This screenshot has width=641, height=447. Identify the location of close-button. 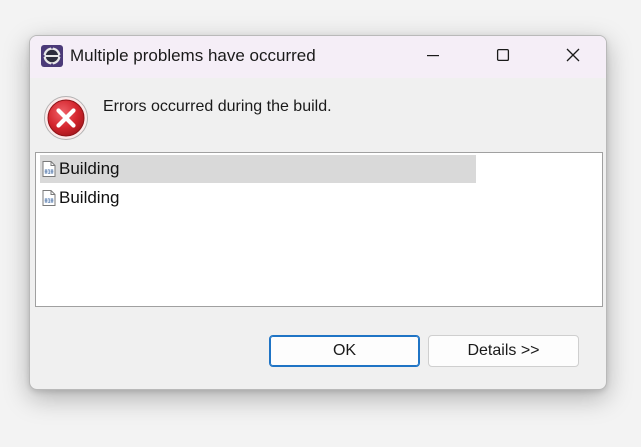
(573, 57).